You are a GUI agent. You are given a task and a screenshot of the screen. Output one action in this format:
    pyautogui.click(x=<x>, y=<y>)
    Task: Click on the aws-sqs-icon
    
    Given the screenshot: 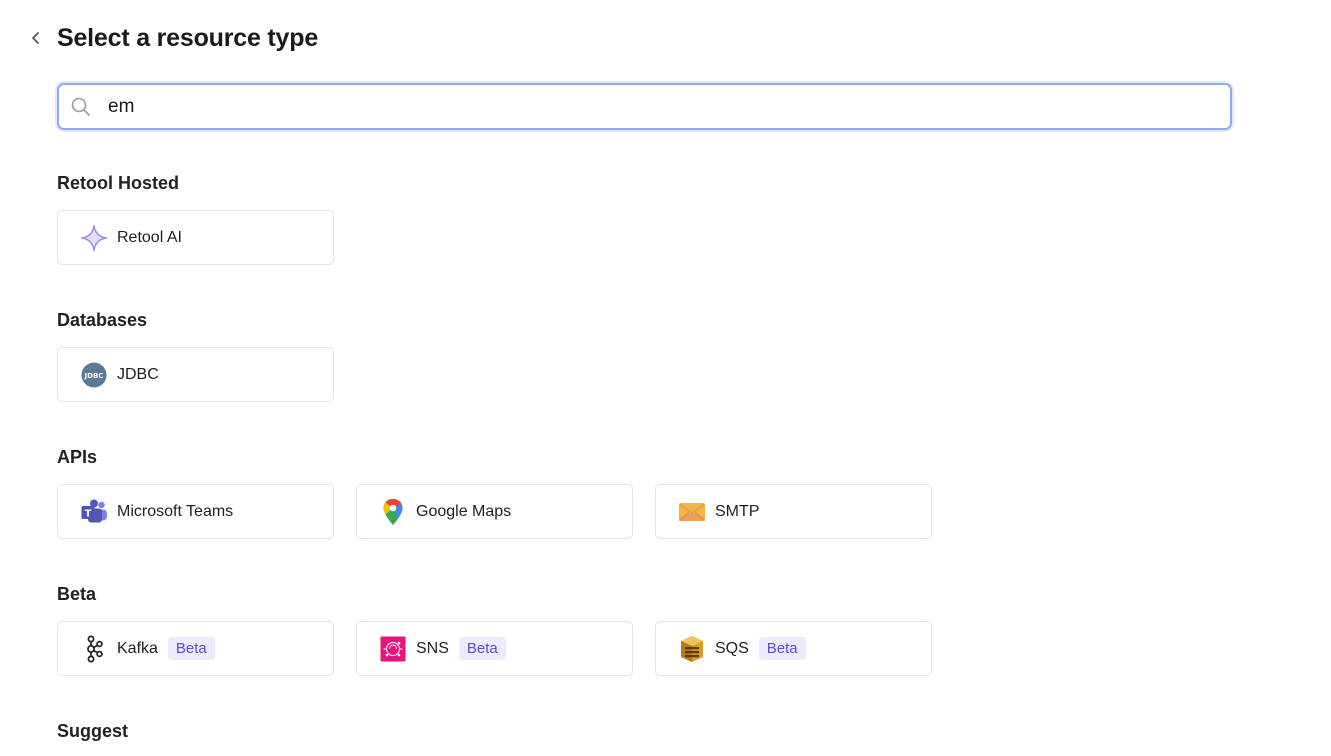 What is the action you would take?
    pyautogui.click(x=692, y=649)
    